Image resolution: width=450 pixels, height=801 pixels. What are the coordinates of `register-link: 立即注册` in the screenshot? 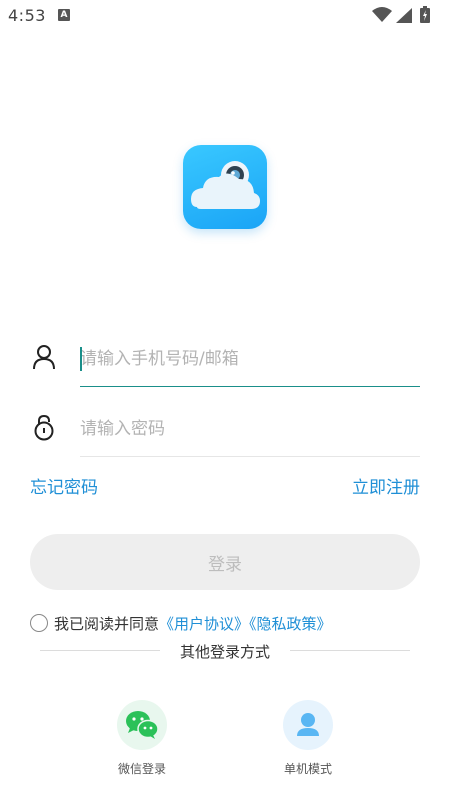 It's located at (386, 485).